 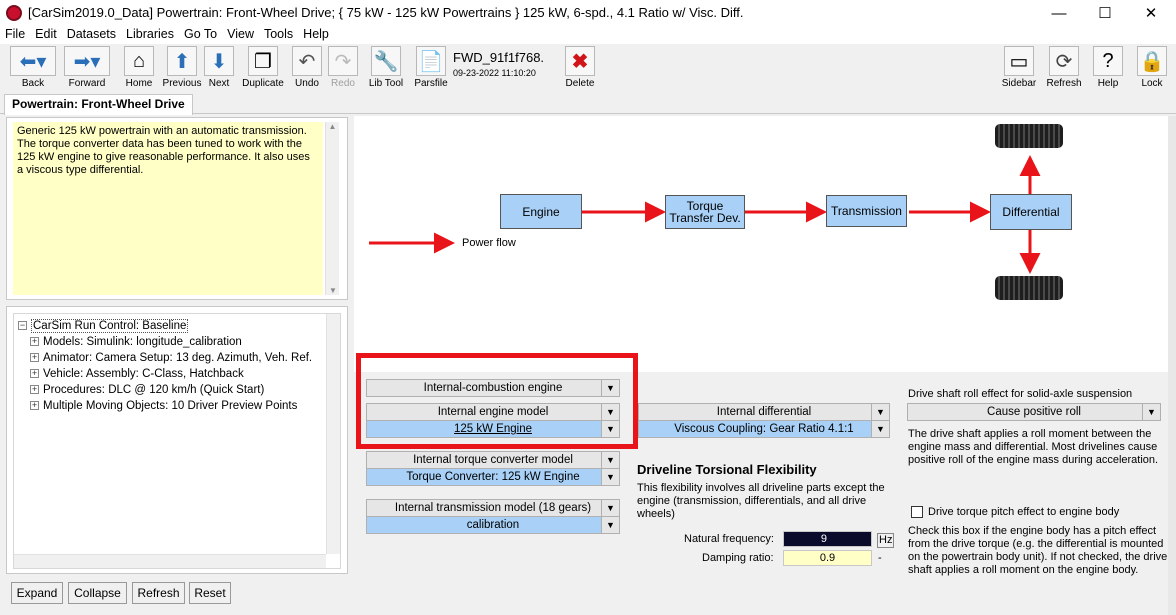 I want to click on minimize-button: —, so click(x=1059, y=13).